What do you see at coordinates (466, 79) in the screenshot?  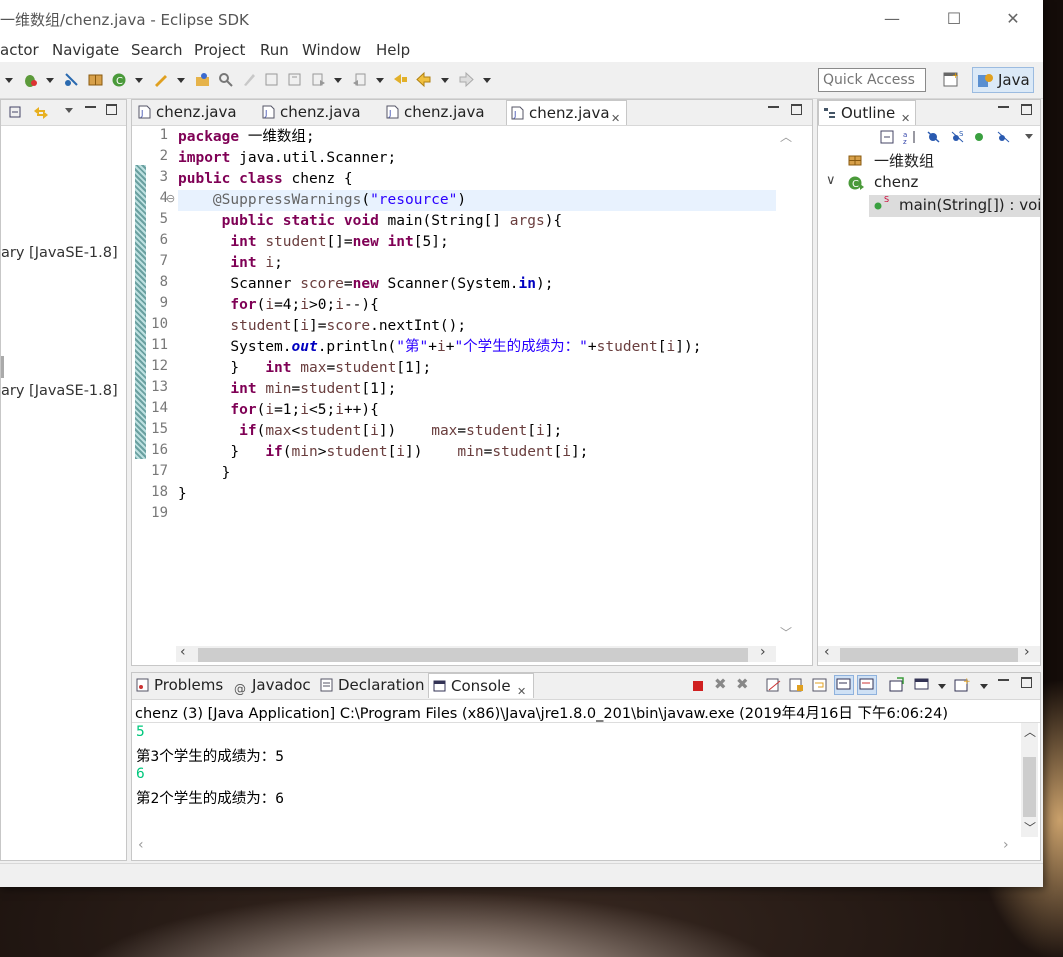 I see `forward-arrow-icon` at bounding box center [466, 79].